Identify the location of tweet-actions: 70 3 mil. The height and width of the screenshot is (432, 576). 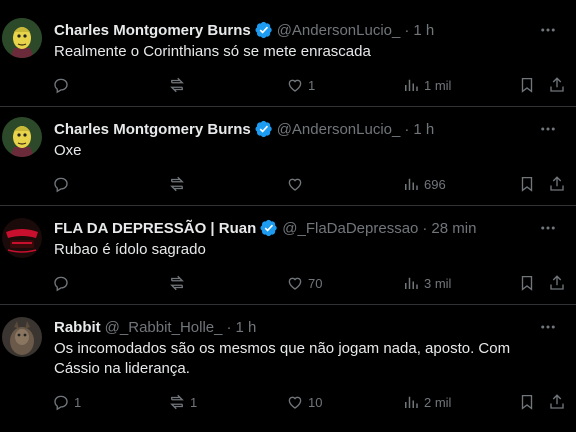
(312, 283).